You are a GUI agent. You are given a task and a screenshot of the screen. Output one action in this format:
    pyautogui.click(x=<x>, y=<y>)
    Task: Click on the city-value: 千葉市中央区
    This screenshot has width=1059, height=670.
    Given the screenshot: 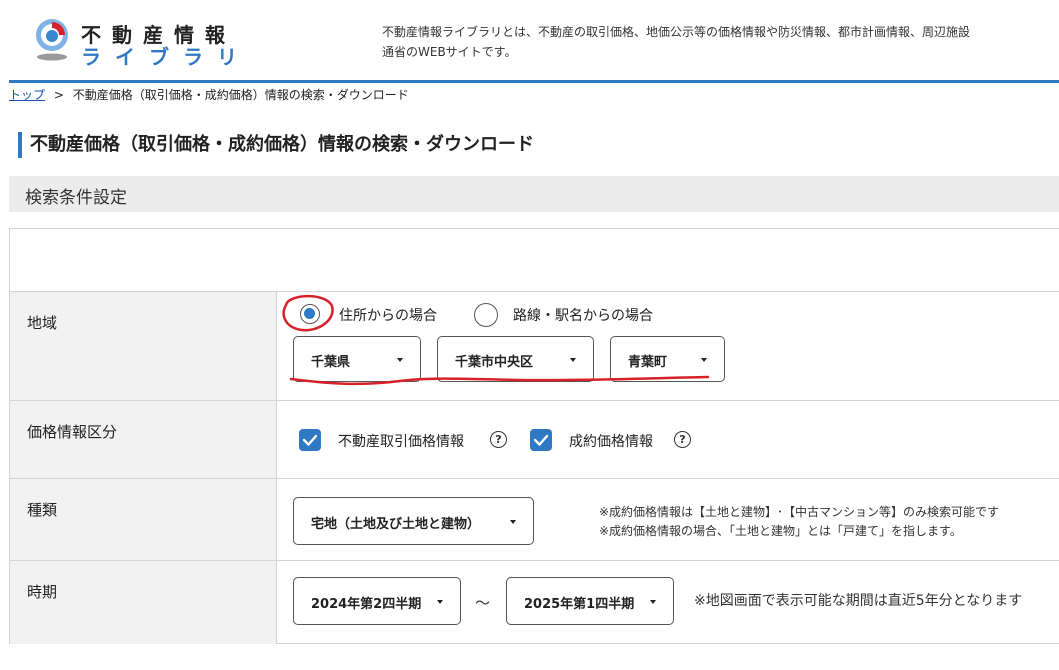 What is the action you would take?
    pyautogui.click(x=494, y=362)
    